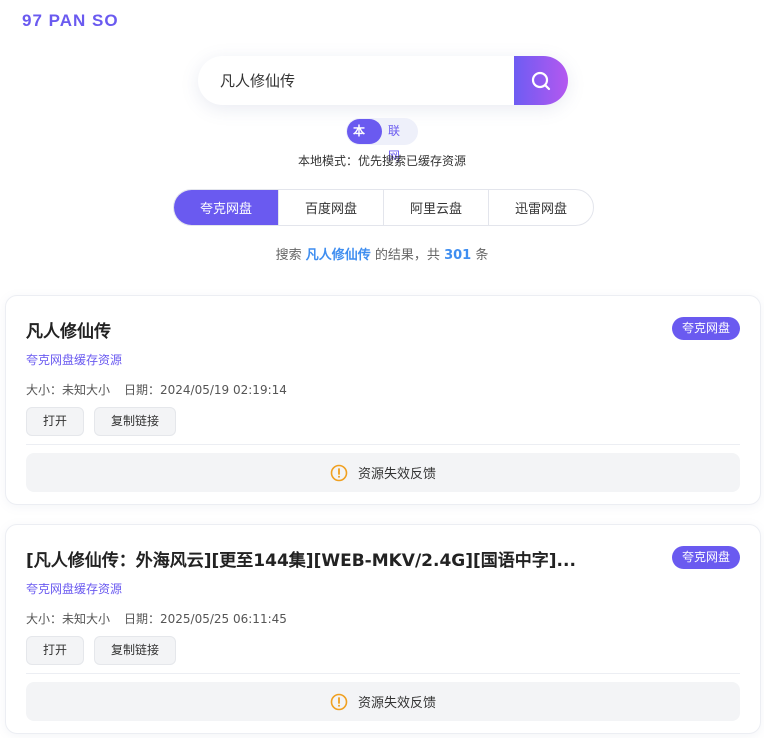 The image size is (764, 738). I want to click on result-title: 凡人修仙传, so click(306, 329).